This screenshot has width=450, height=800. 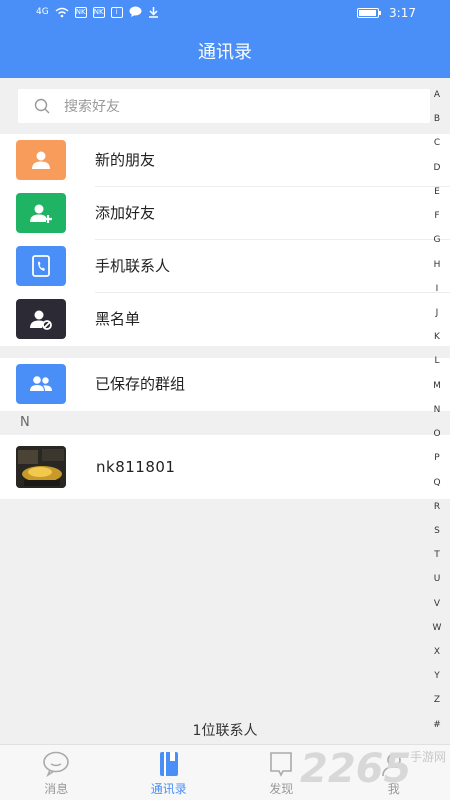 I want to click on contact-row: nk811801, so click(x=225, y=467).